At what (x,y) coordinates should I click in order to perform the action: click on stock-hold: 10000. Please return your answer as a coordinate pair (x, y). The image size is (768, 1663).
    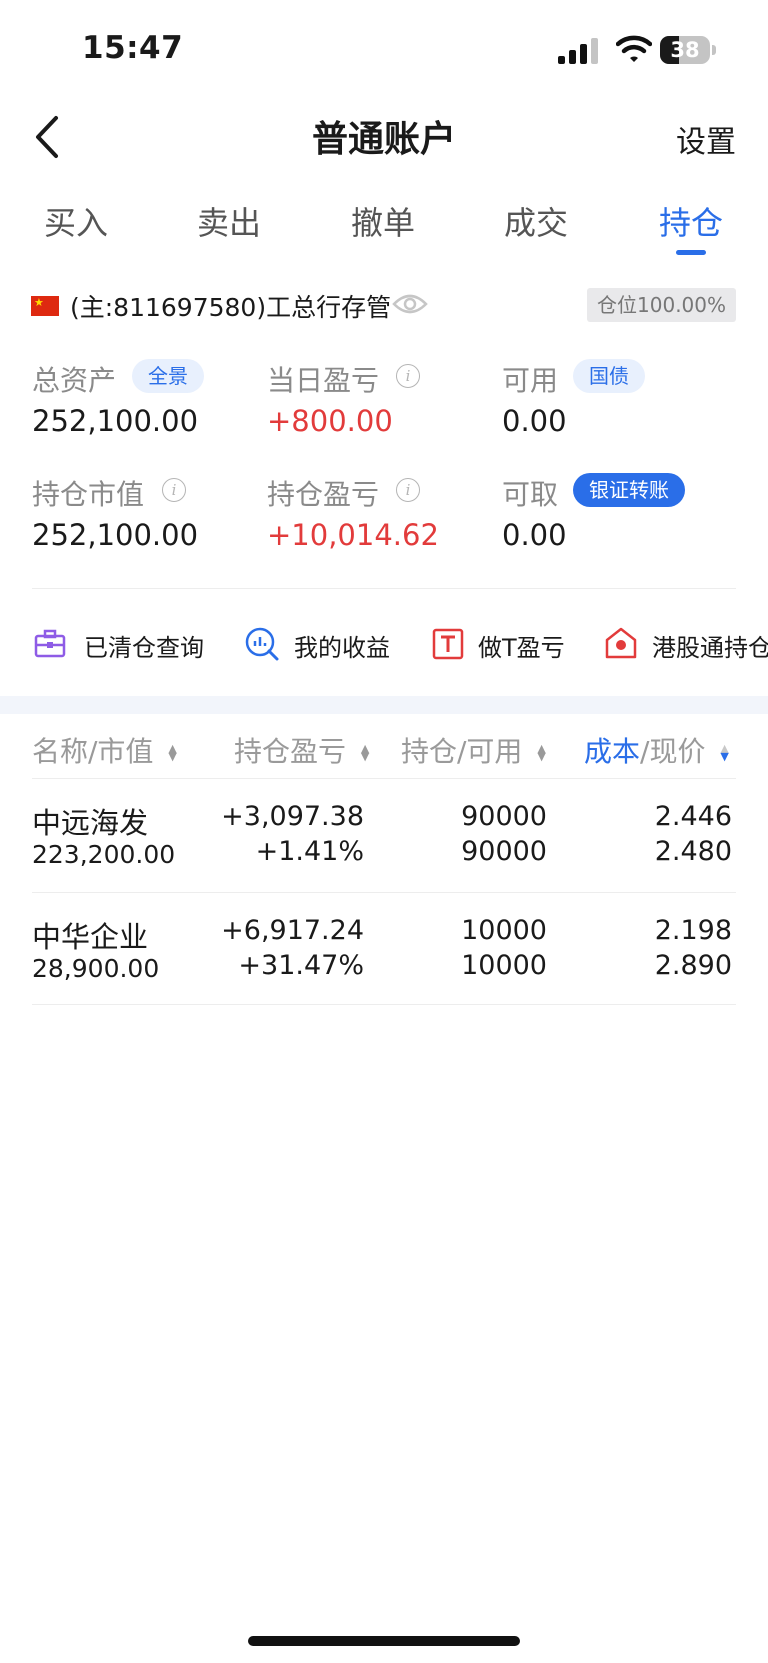
    Looking at the image, I should click on (504, 930).